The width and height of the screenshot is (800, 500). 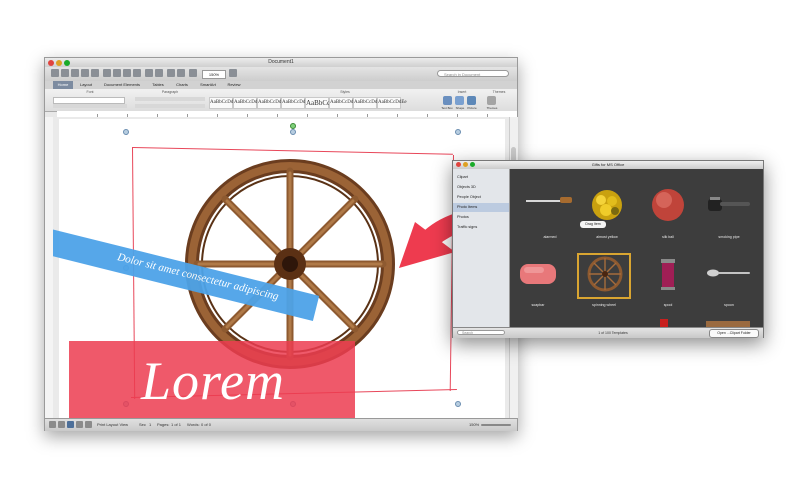 What do you see at coordinates (107, 73) in the screenshot?
I see `cut-icon` at bounding box center [107, 73].